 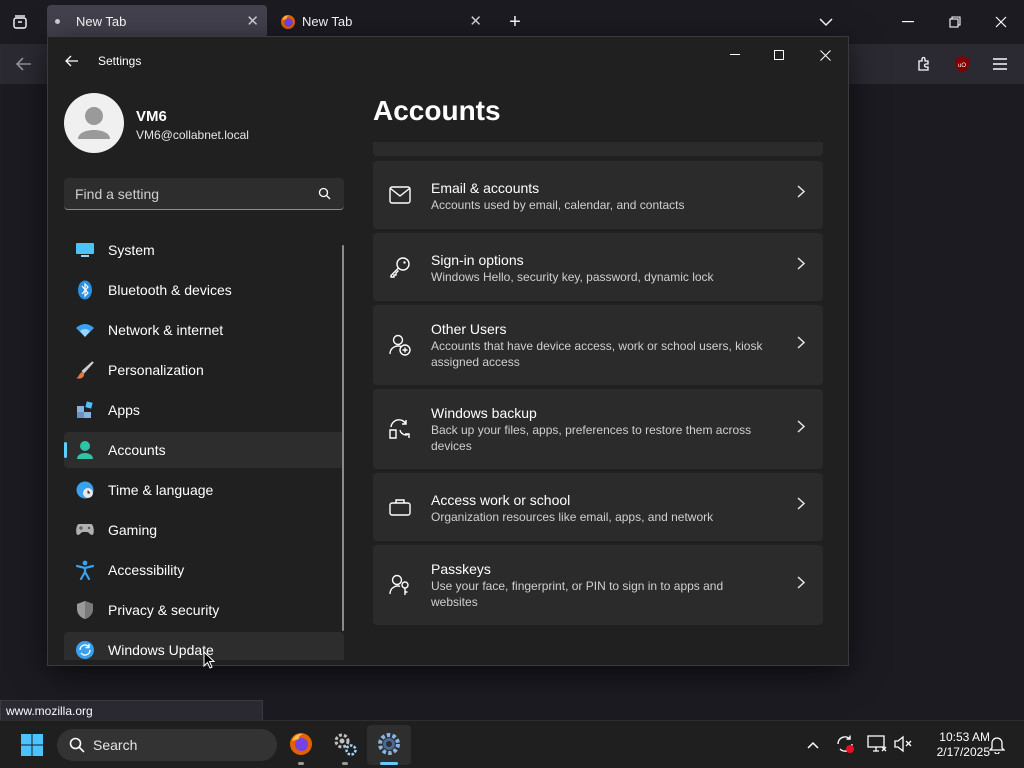 What do you see at coordinates (437, 110) in the screenshot?
I see `page-title: Accounts` at bounding box center [437, 110].